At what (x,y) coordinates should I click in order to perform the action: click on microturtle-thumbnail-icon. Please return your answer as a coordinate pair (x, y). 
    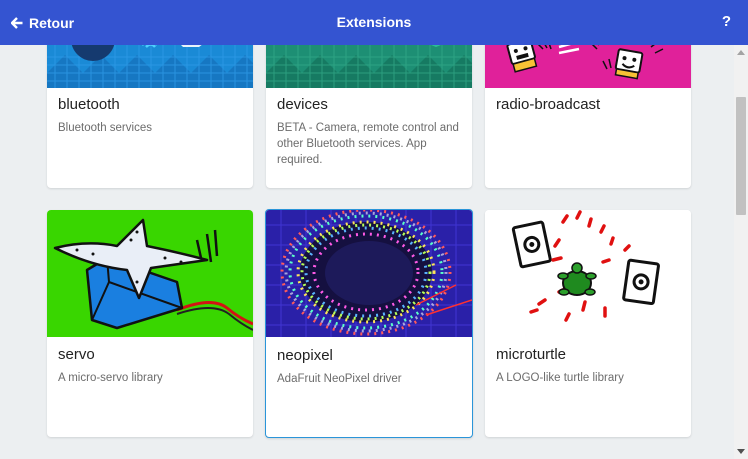
    Looking at the image, I should click on (588, 273).